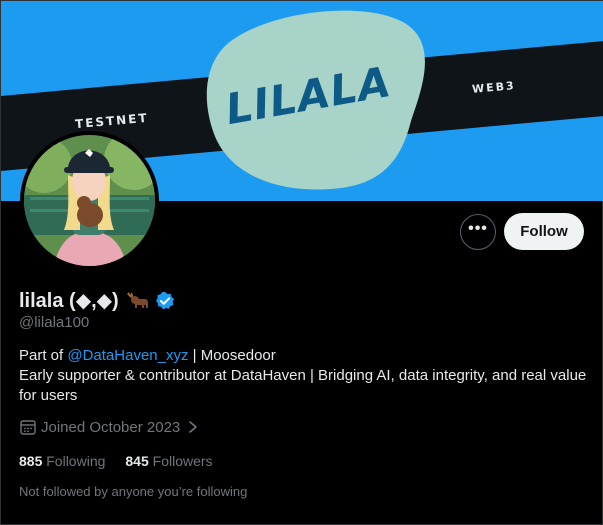 The image size is (603, 525). I want to click on verified-badge-icon, so click(165, 301).